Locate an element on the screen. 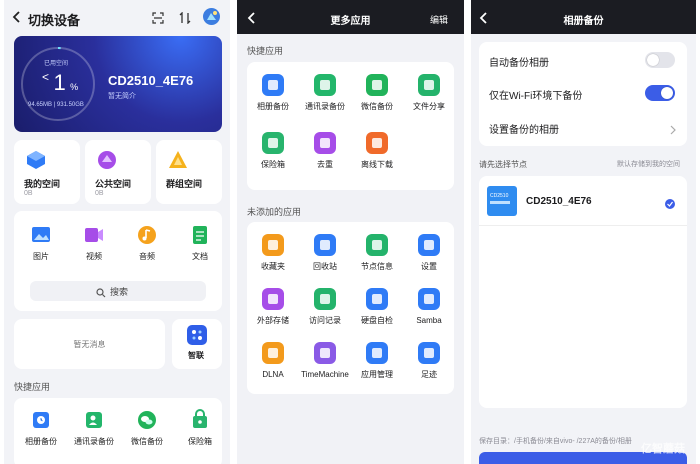 The image size is (700, 464). zhilian-label: 智联 is located at coordinates (196, 355).